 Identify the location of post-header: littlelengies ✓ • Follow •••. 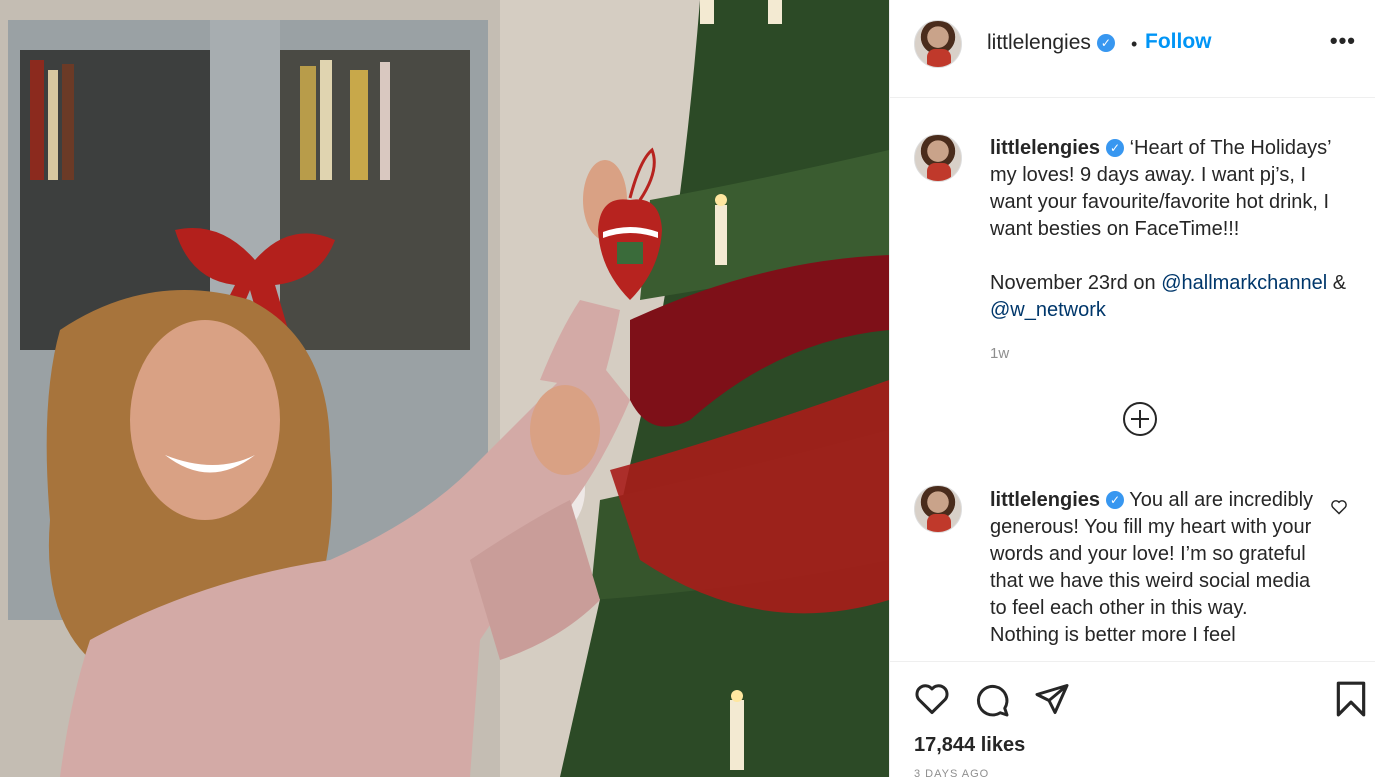
(1132, 49).